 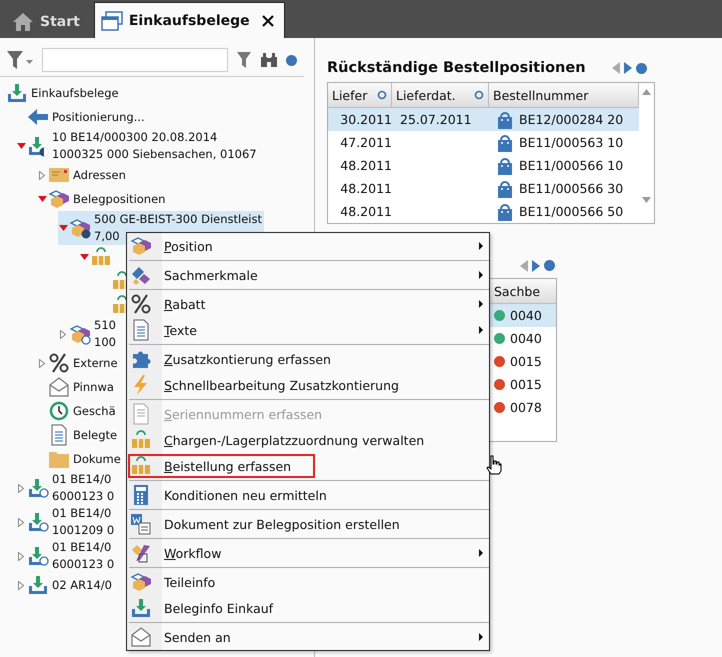 What do you see at coordinates (440, 95) in the screenshot?
I see `column-header: Lieferdat.` at bounding box center [440, 95].